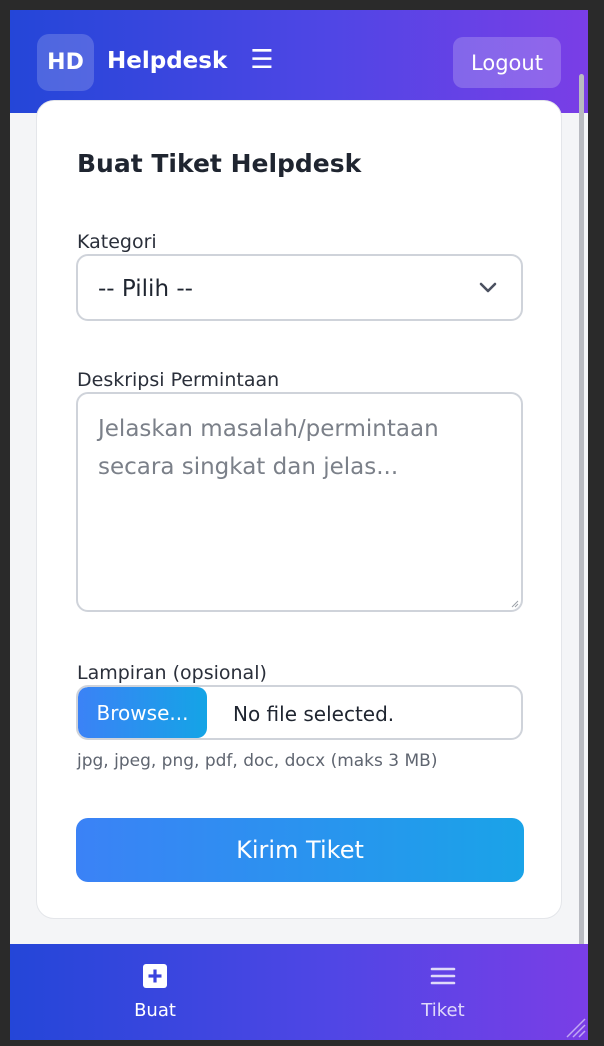  What do you see at coordinates (443, 976) in the screenshot?
I see `list-icon` at bounding box center [443, 976].